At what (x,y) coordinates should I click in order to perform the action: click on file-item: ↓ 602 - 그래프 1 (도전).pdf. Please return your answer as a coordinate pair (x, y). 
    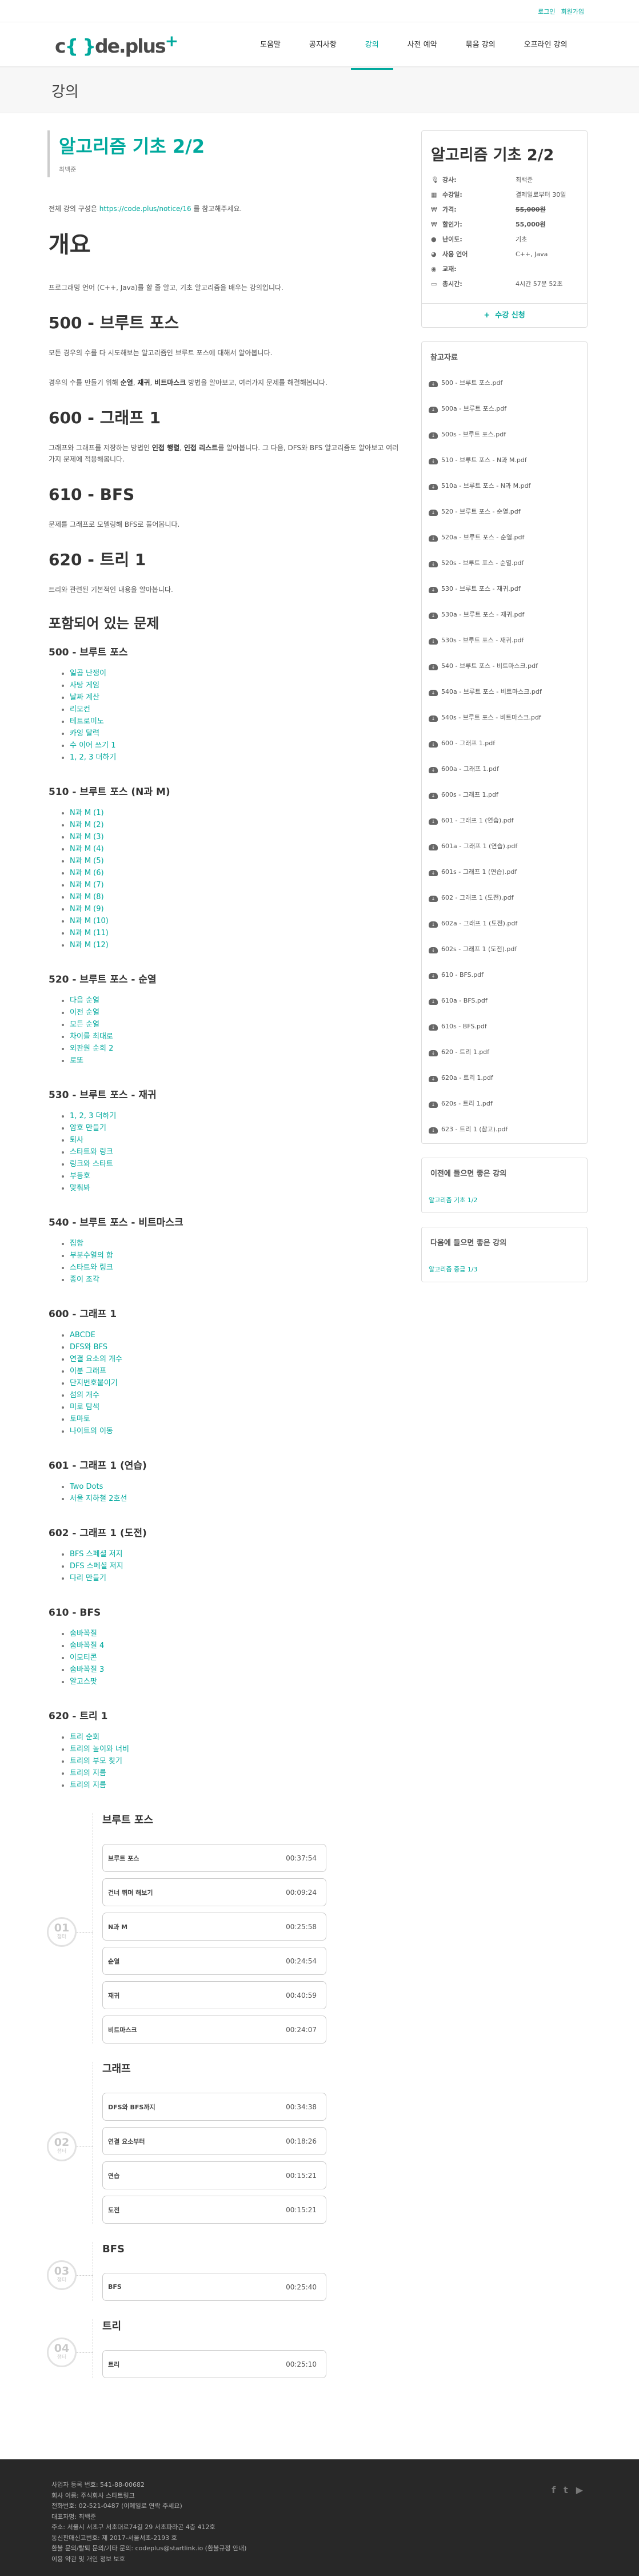
    Looking at the image, I should click on (508, 898).